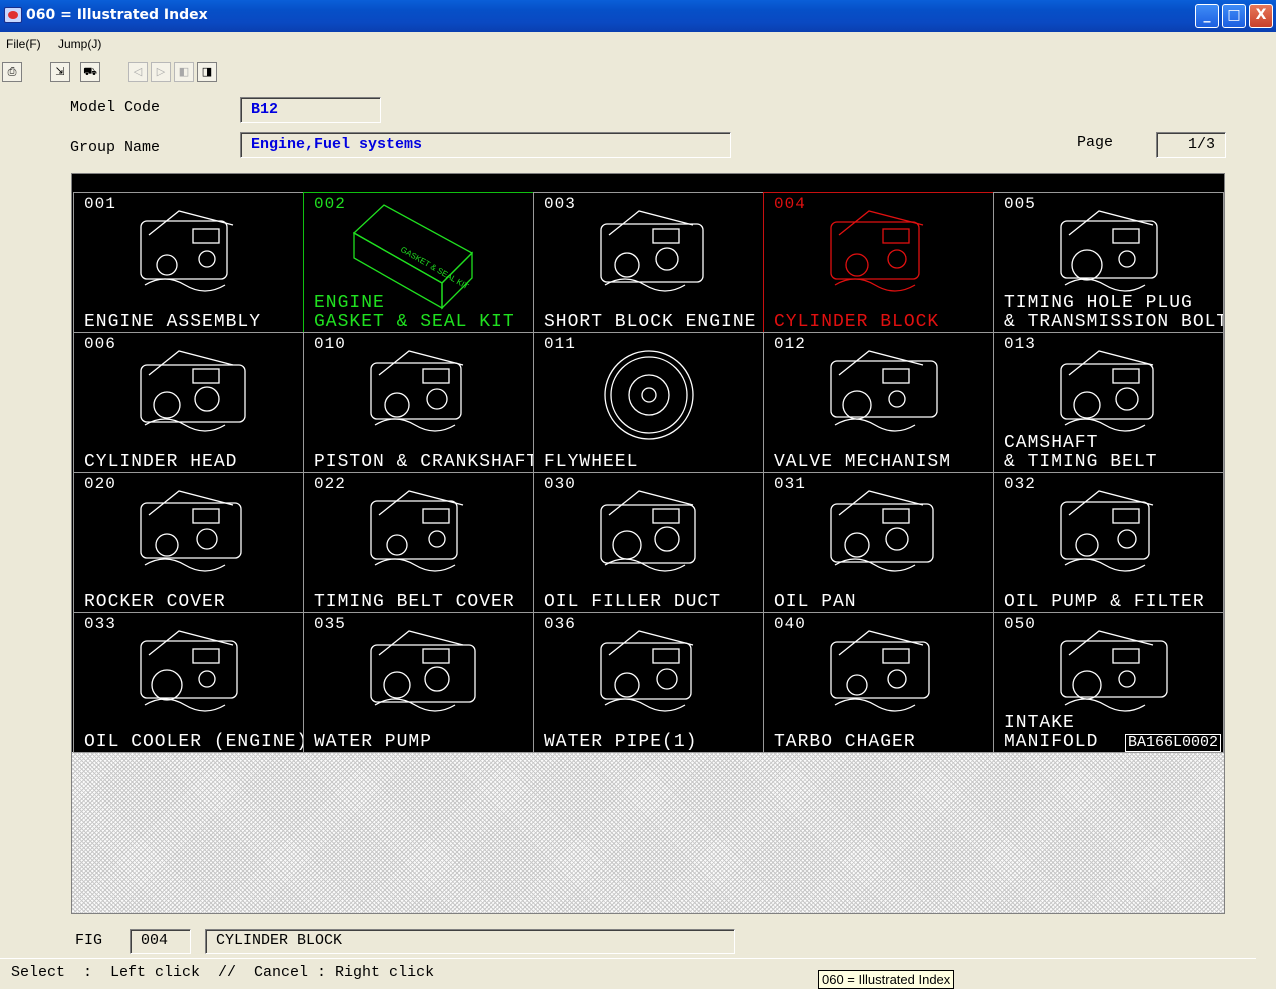  Describe the element at coordinates (470, 941) in the screenshot. I see `fig-name-field: CYLINDER BLOCK` at that location.